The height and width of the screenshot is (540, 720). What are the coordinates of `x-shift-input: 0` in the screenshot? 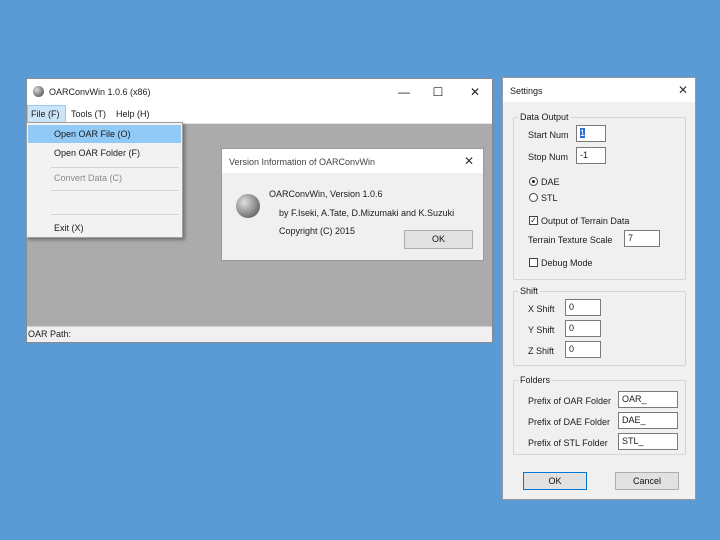 It's located at (583, 307).